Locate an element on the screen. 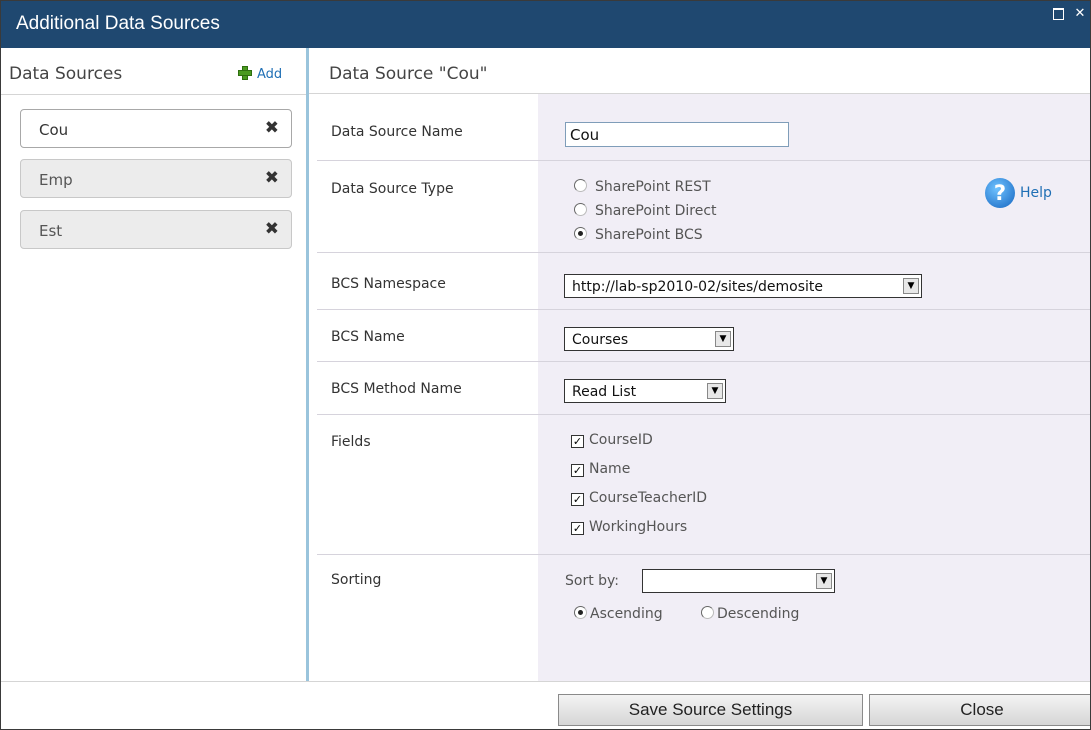 This screenshot has width=1091, height=730. bcs-name-select: Courses ▼ is located at coordinates (649, 339).